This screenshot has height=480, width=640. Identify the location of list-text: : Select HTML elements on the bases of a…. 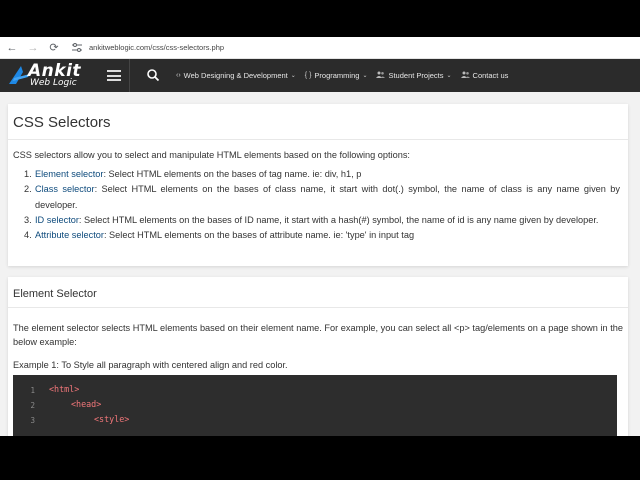
(259, 235).